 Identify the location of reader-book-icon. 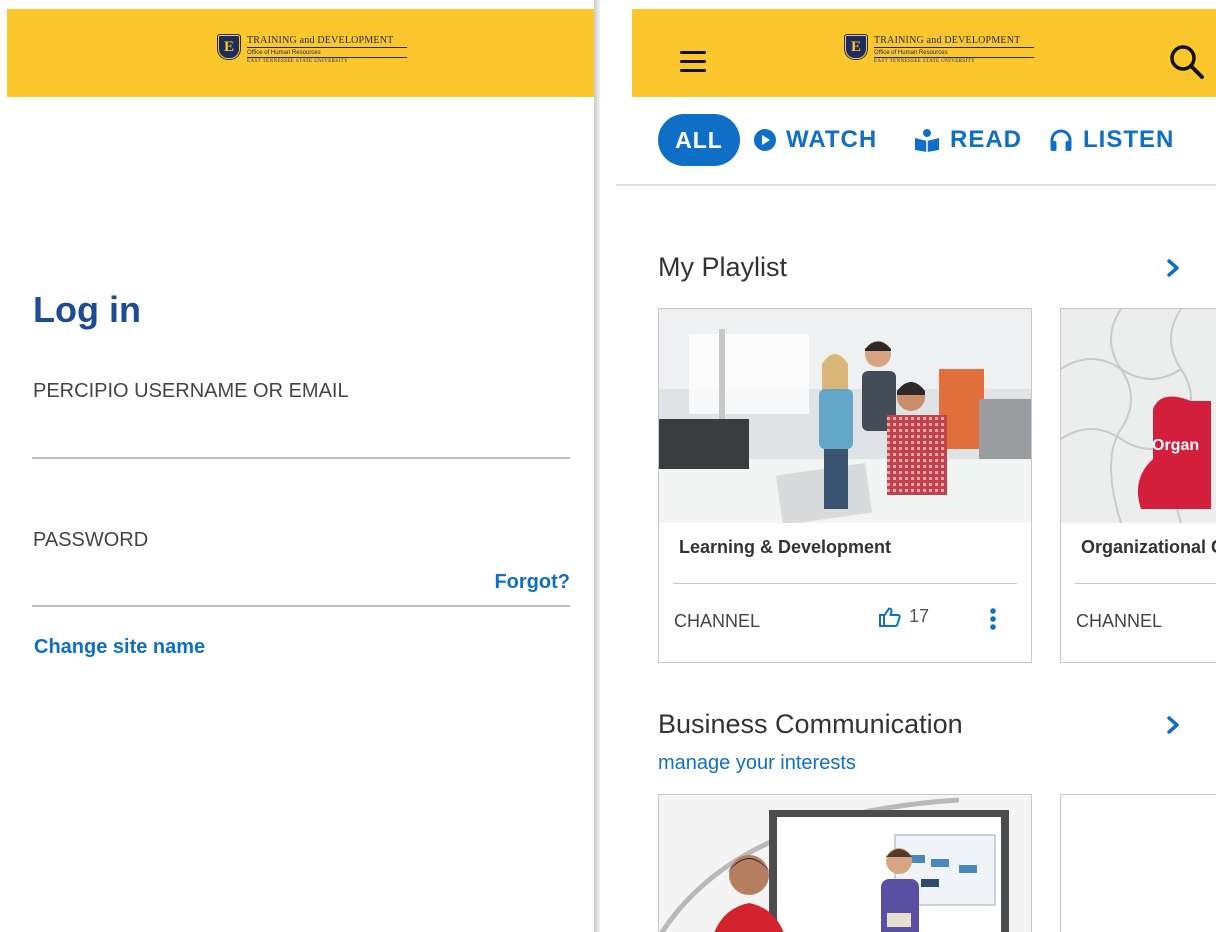
(927, 140).